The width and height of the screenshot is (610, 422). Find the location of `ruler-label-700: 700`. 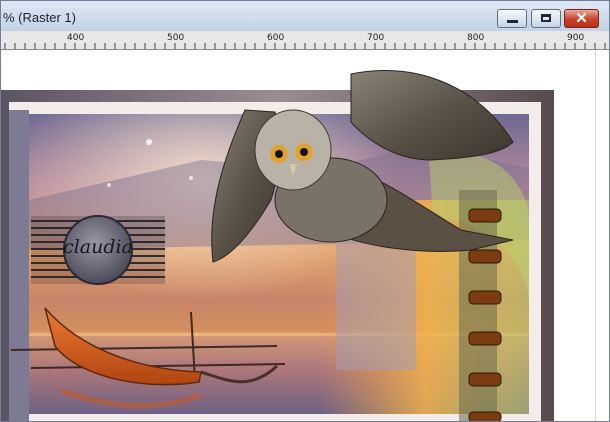

ruler-label-700: 700 is located at coordinates (376, 38).